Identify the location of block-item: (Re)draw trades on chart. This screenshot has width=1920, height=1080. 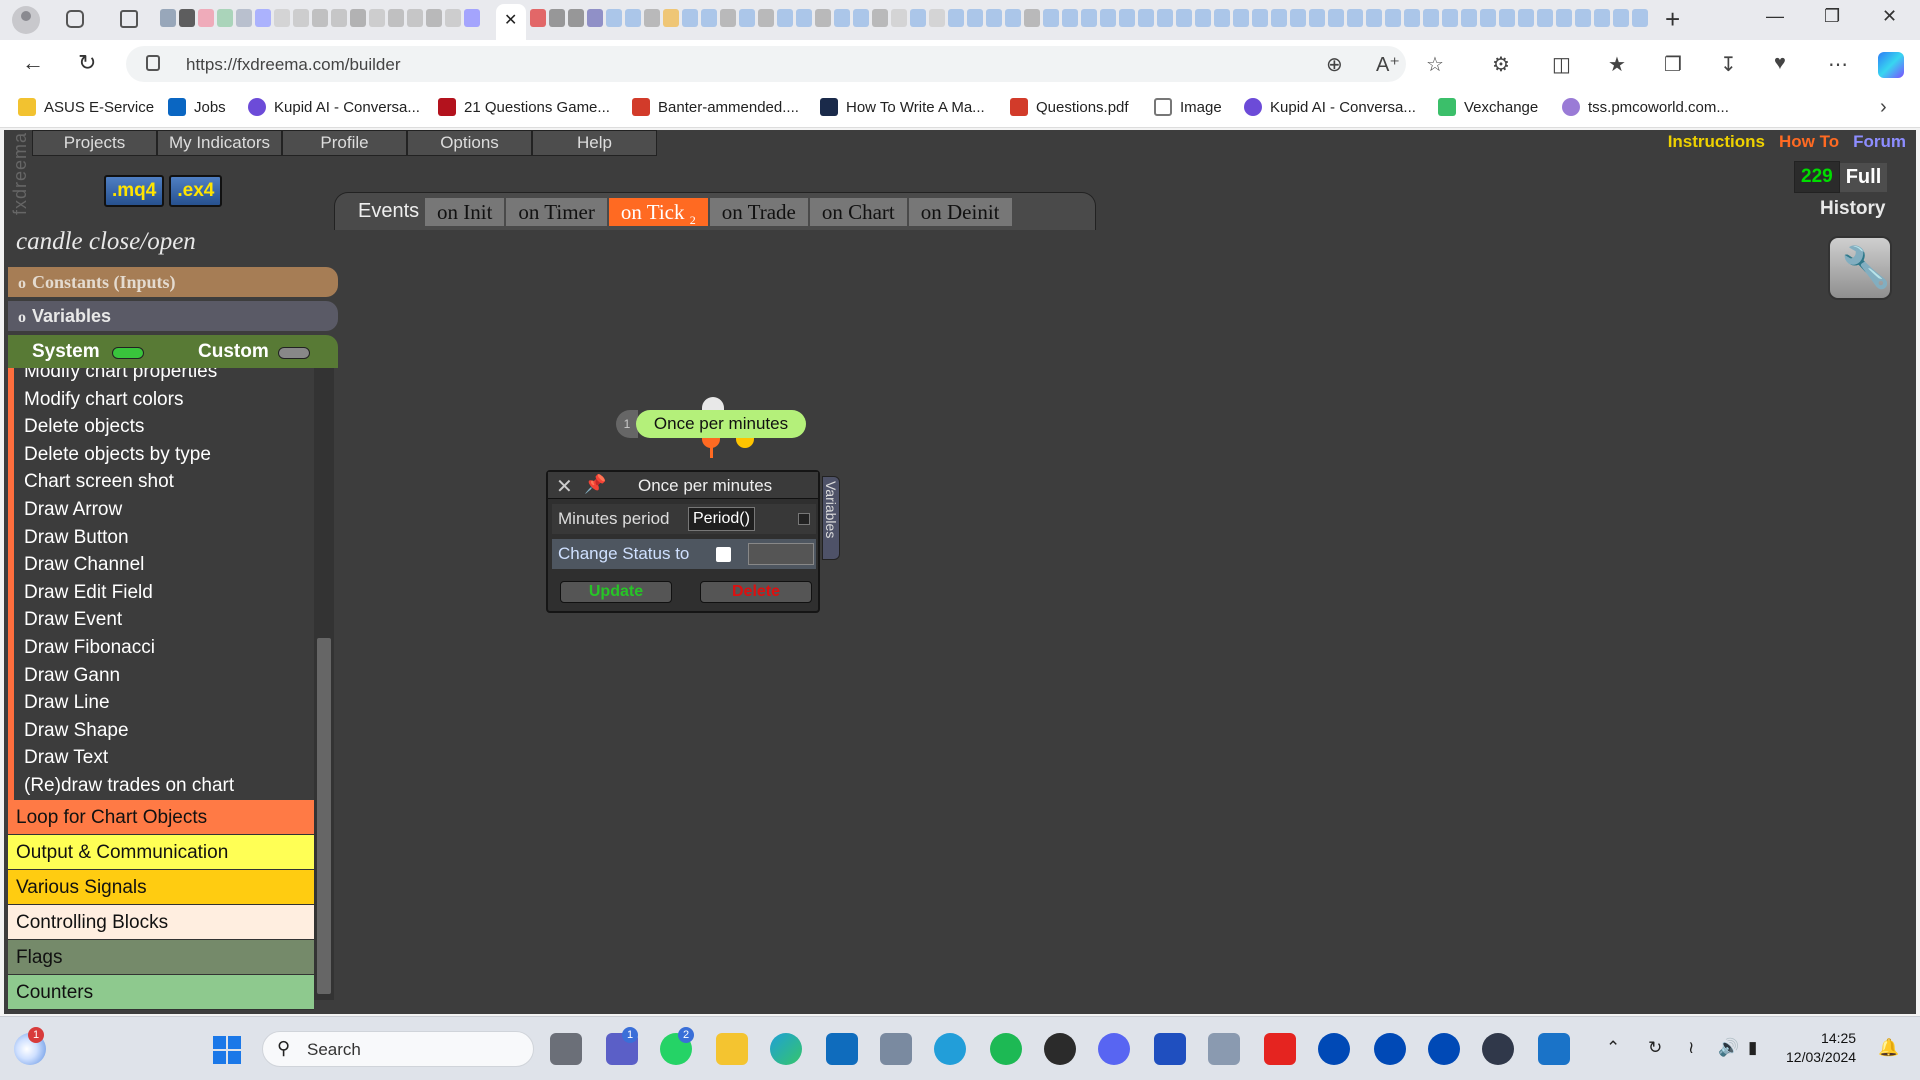
(164, 786).